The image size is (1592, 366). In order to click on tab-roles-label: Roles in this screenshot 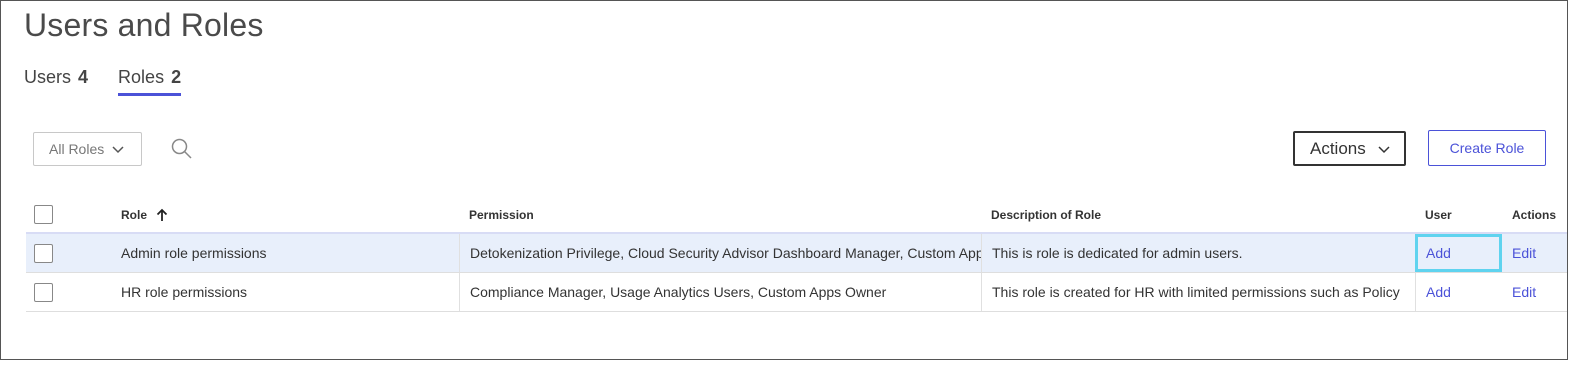, I will do `click(141, 77)`.